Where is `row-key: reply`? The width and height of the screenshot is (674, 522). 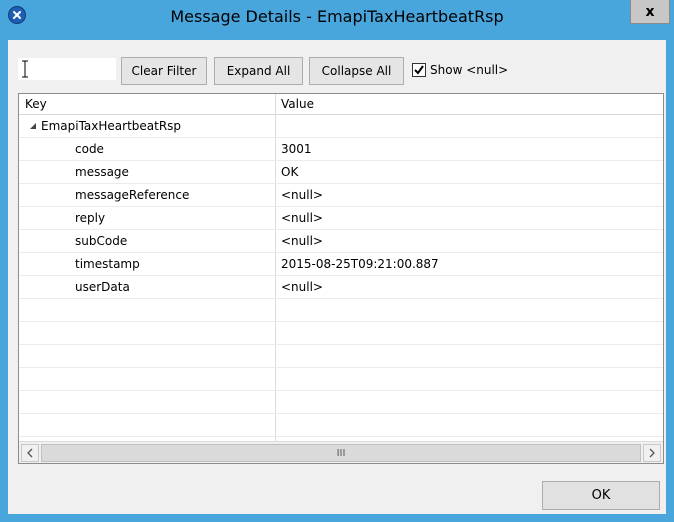 row-key: reply is located at coordinates (90, 218).